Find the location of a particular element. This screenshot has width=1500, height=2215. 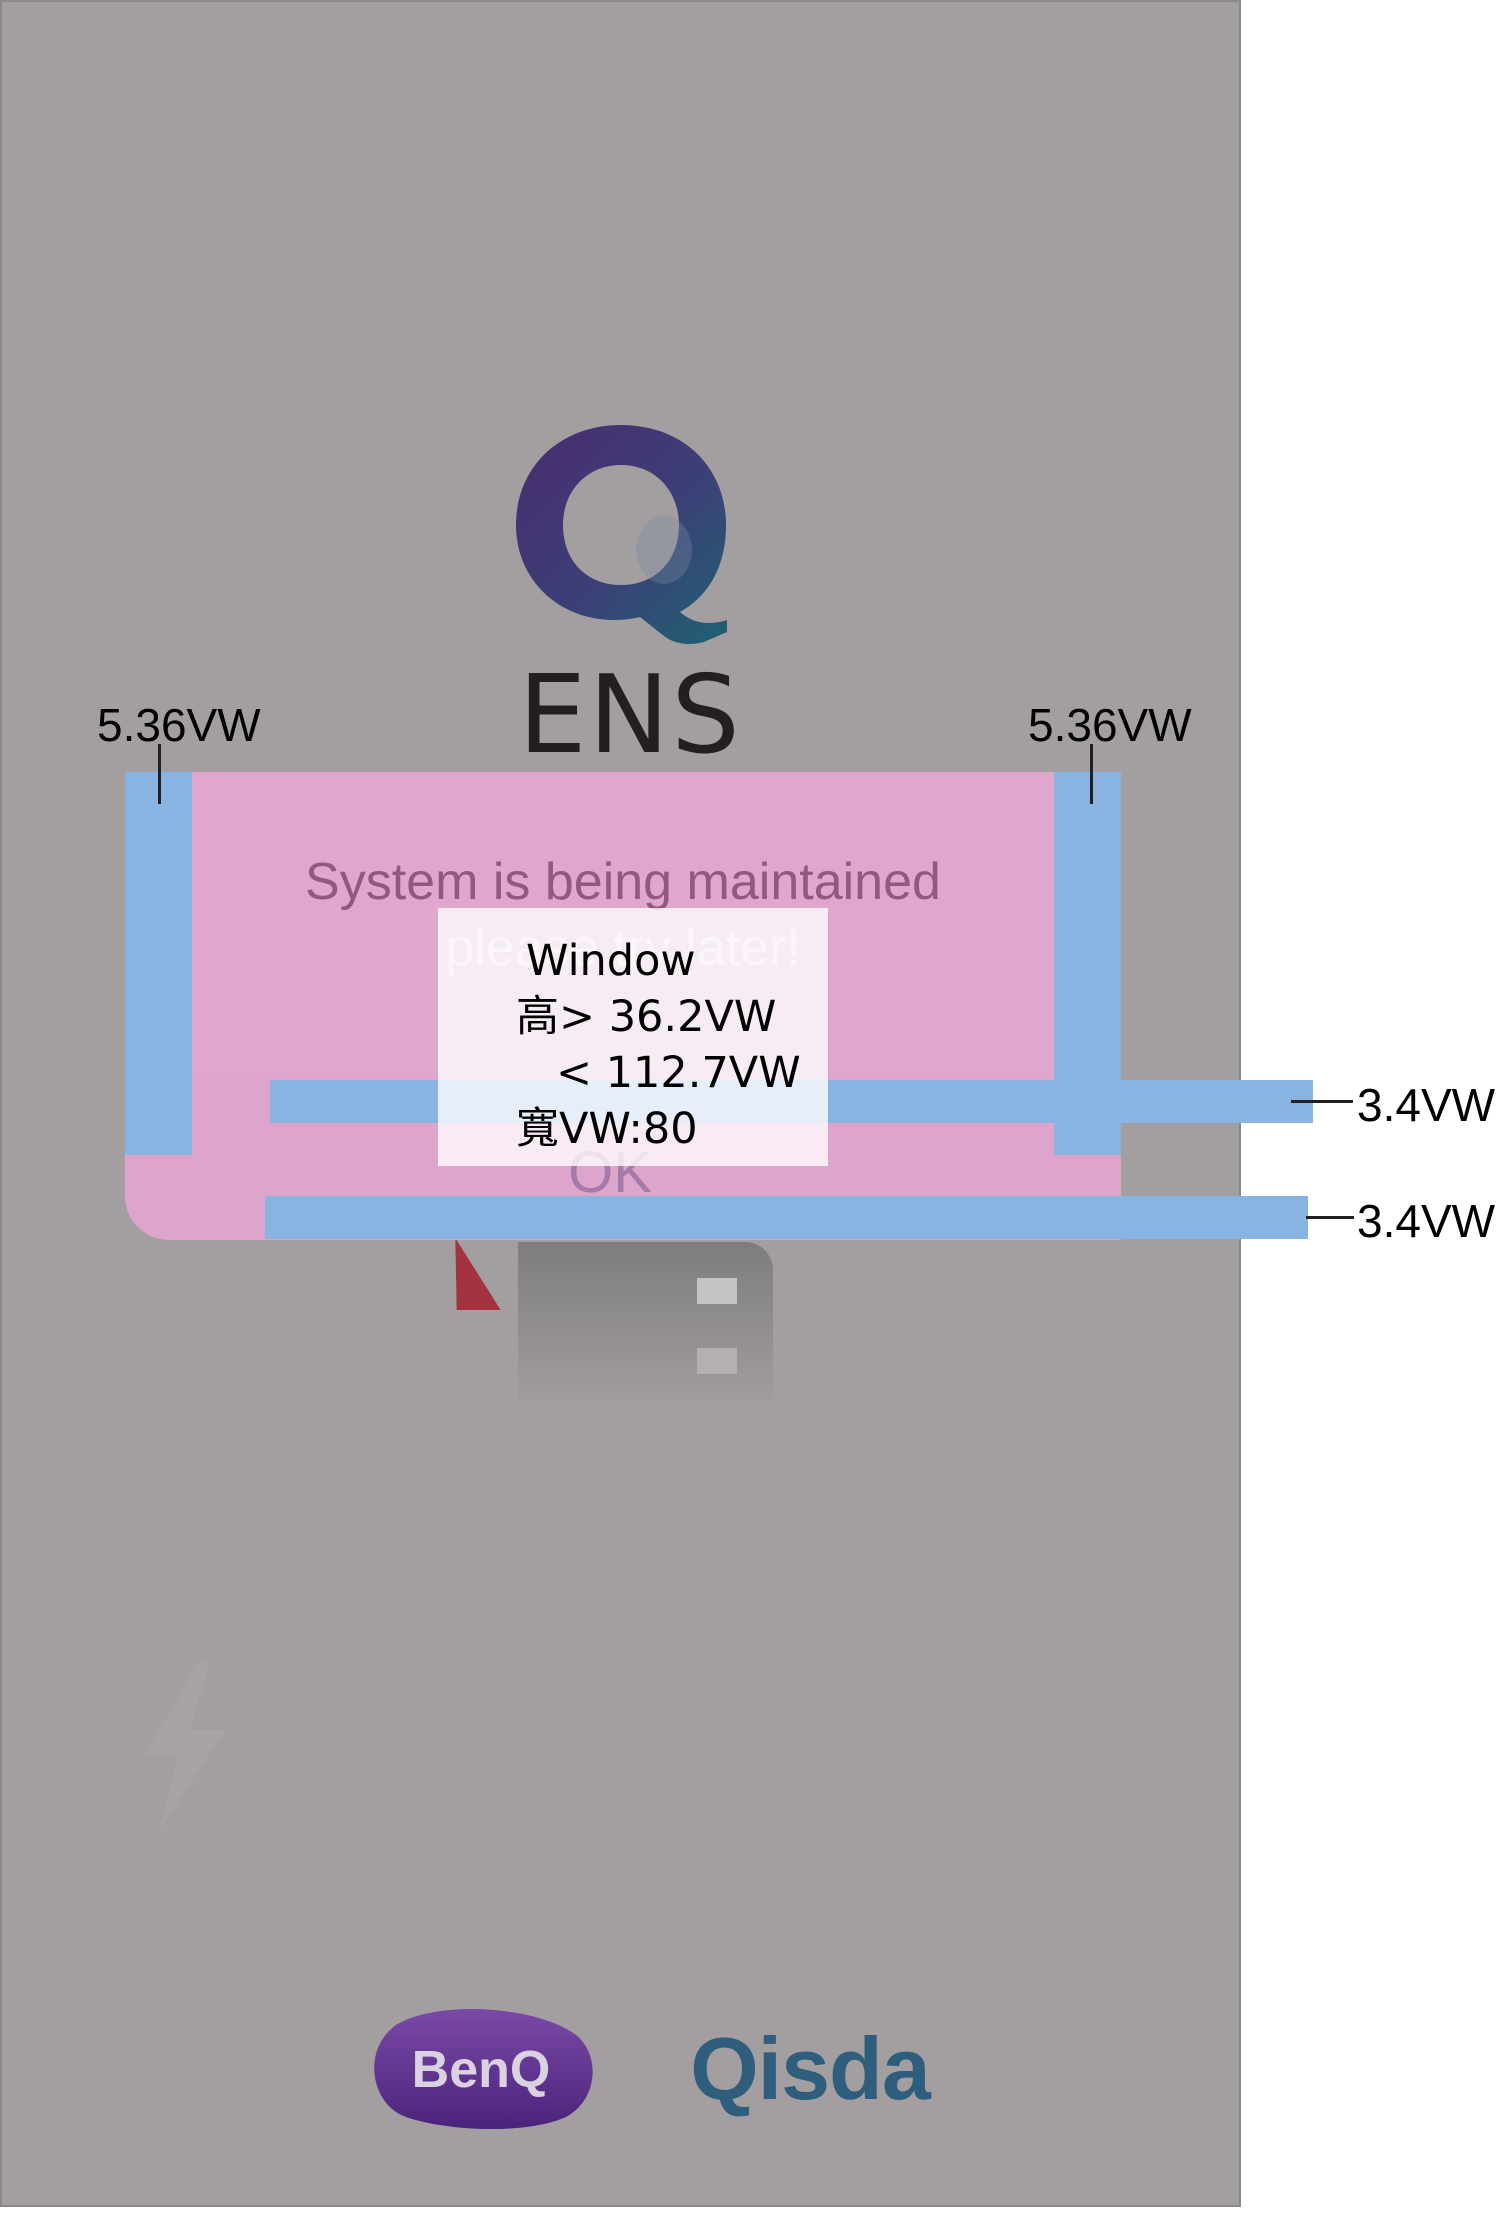

row2-dimension-tick is located at coordinates (1330, 1217).